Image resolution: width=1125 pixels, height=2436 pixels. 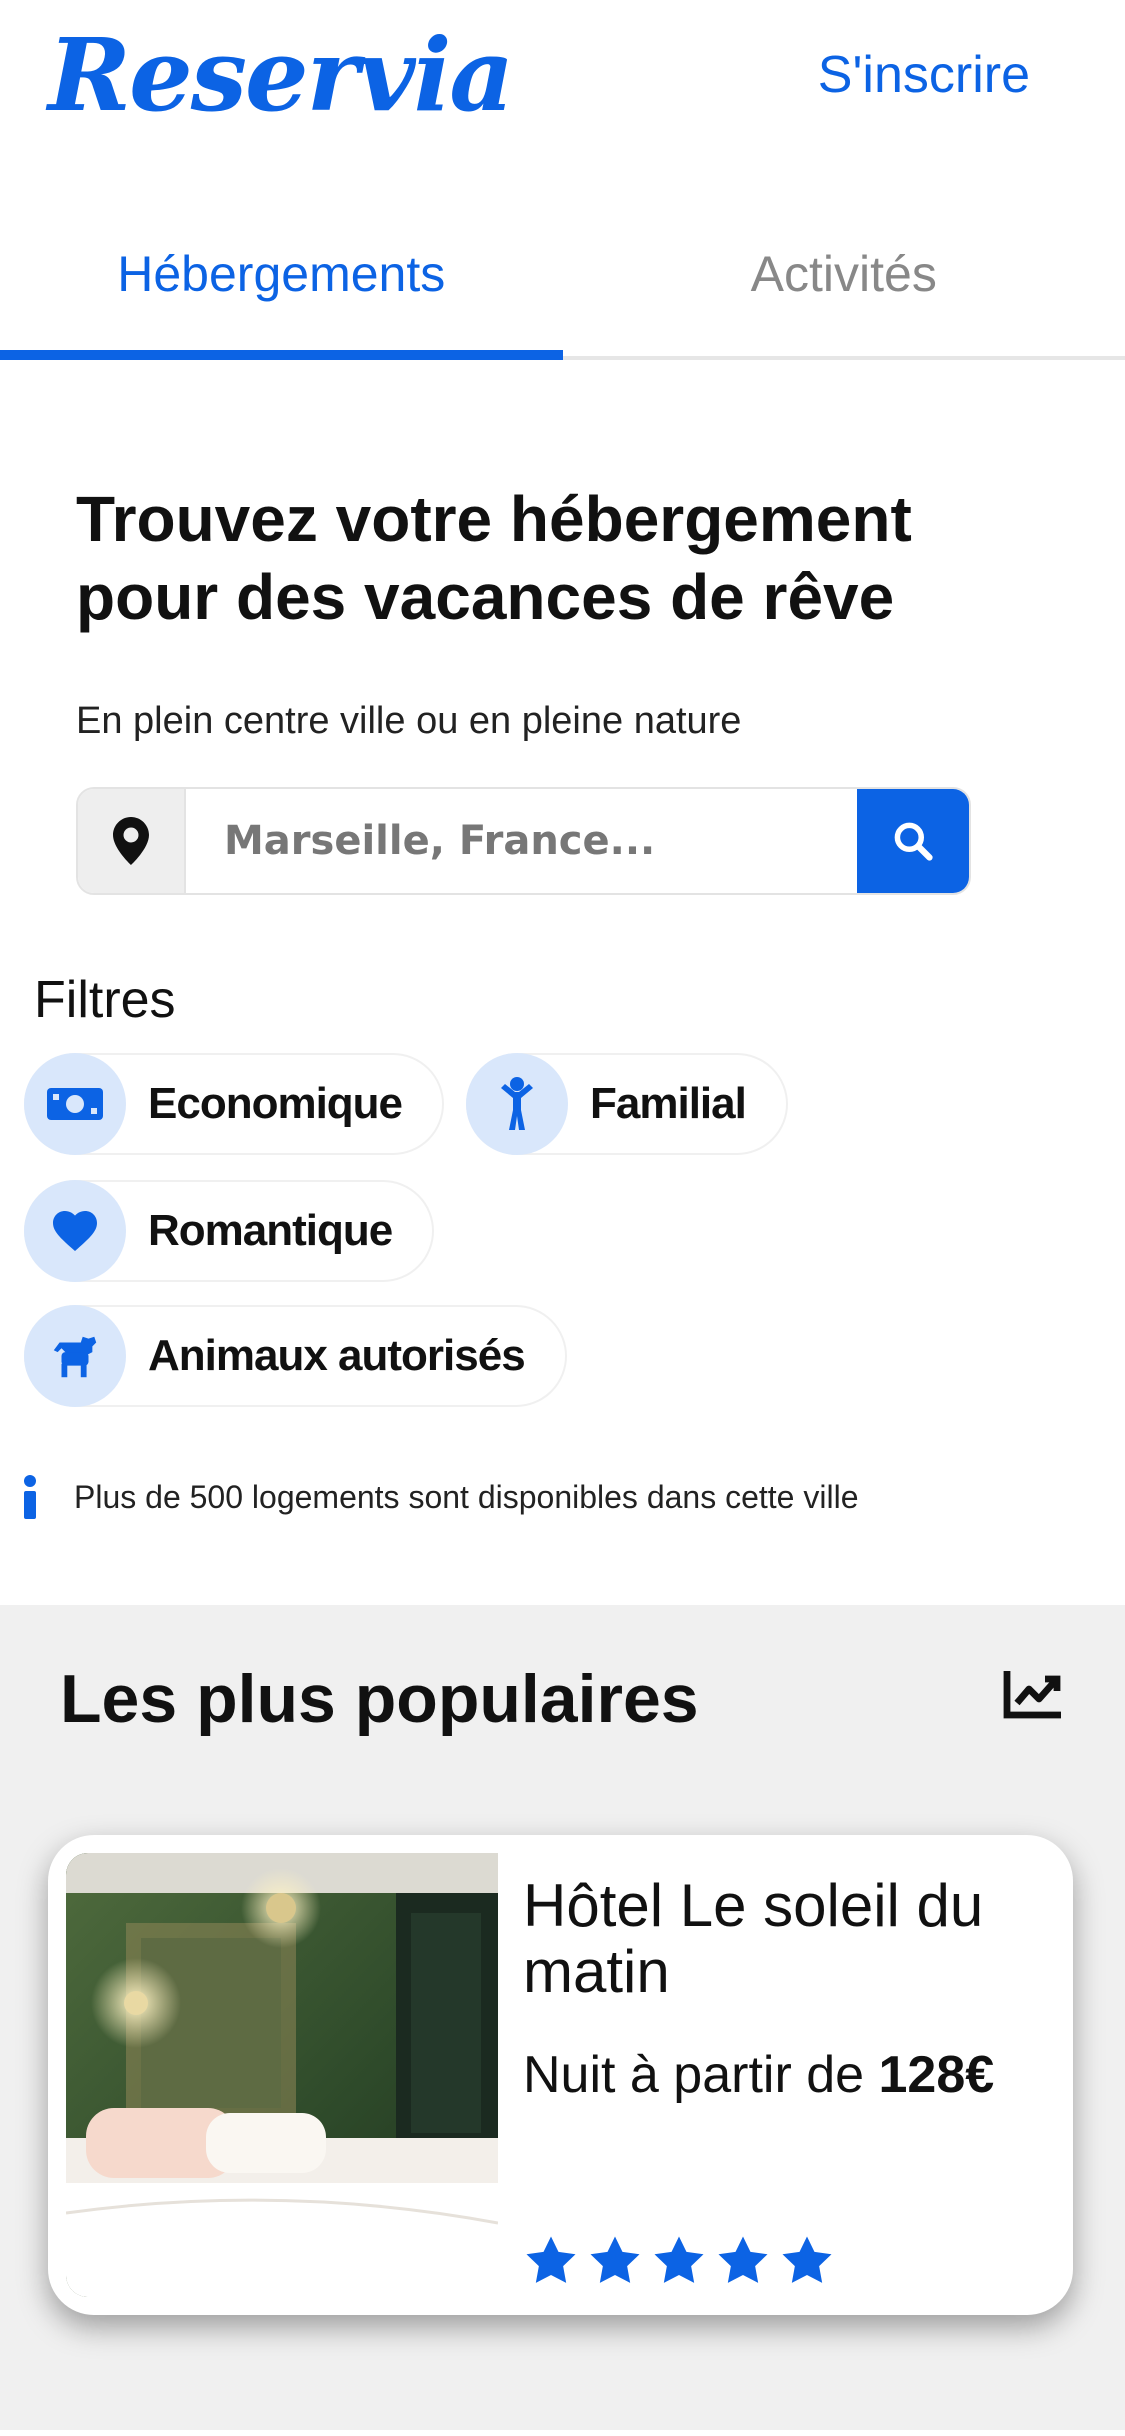 I want to click on trending-chart-icon, so click(x=1032, y=1695).